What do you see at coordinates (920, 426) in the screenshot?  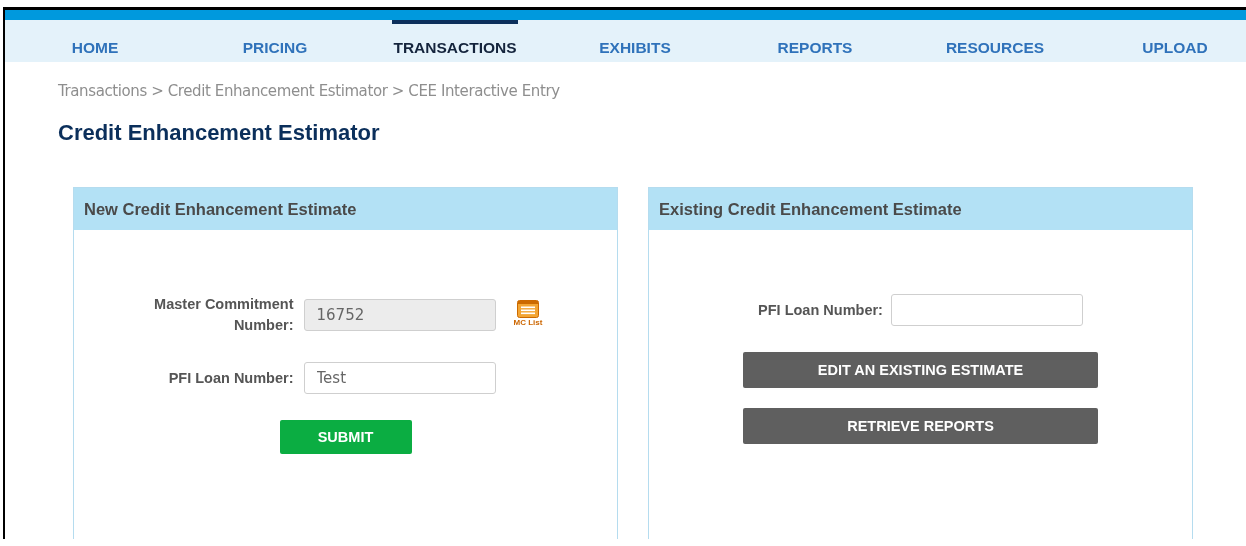 I see `action-button: RETRIEVE REPORTS` at bounding box center [920, 426].